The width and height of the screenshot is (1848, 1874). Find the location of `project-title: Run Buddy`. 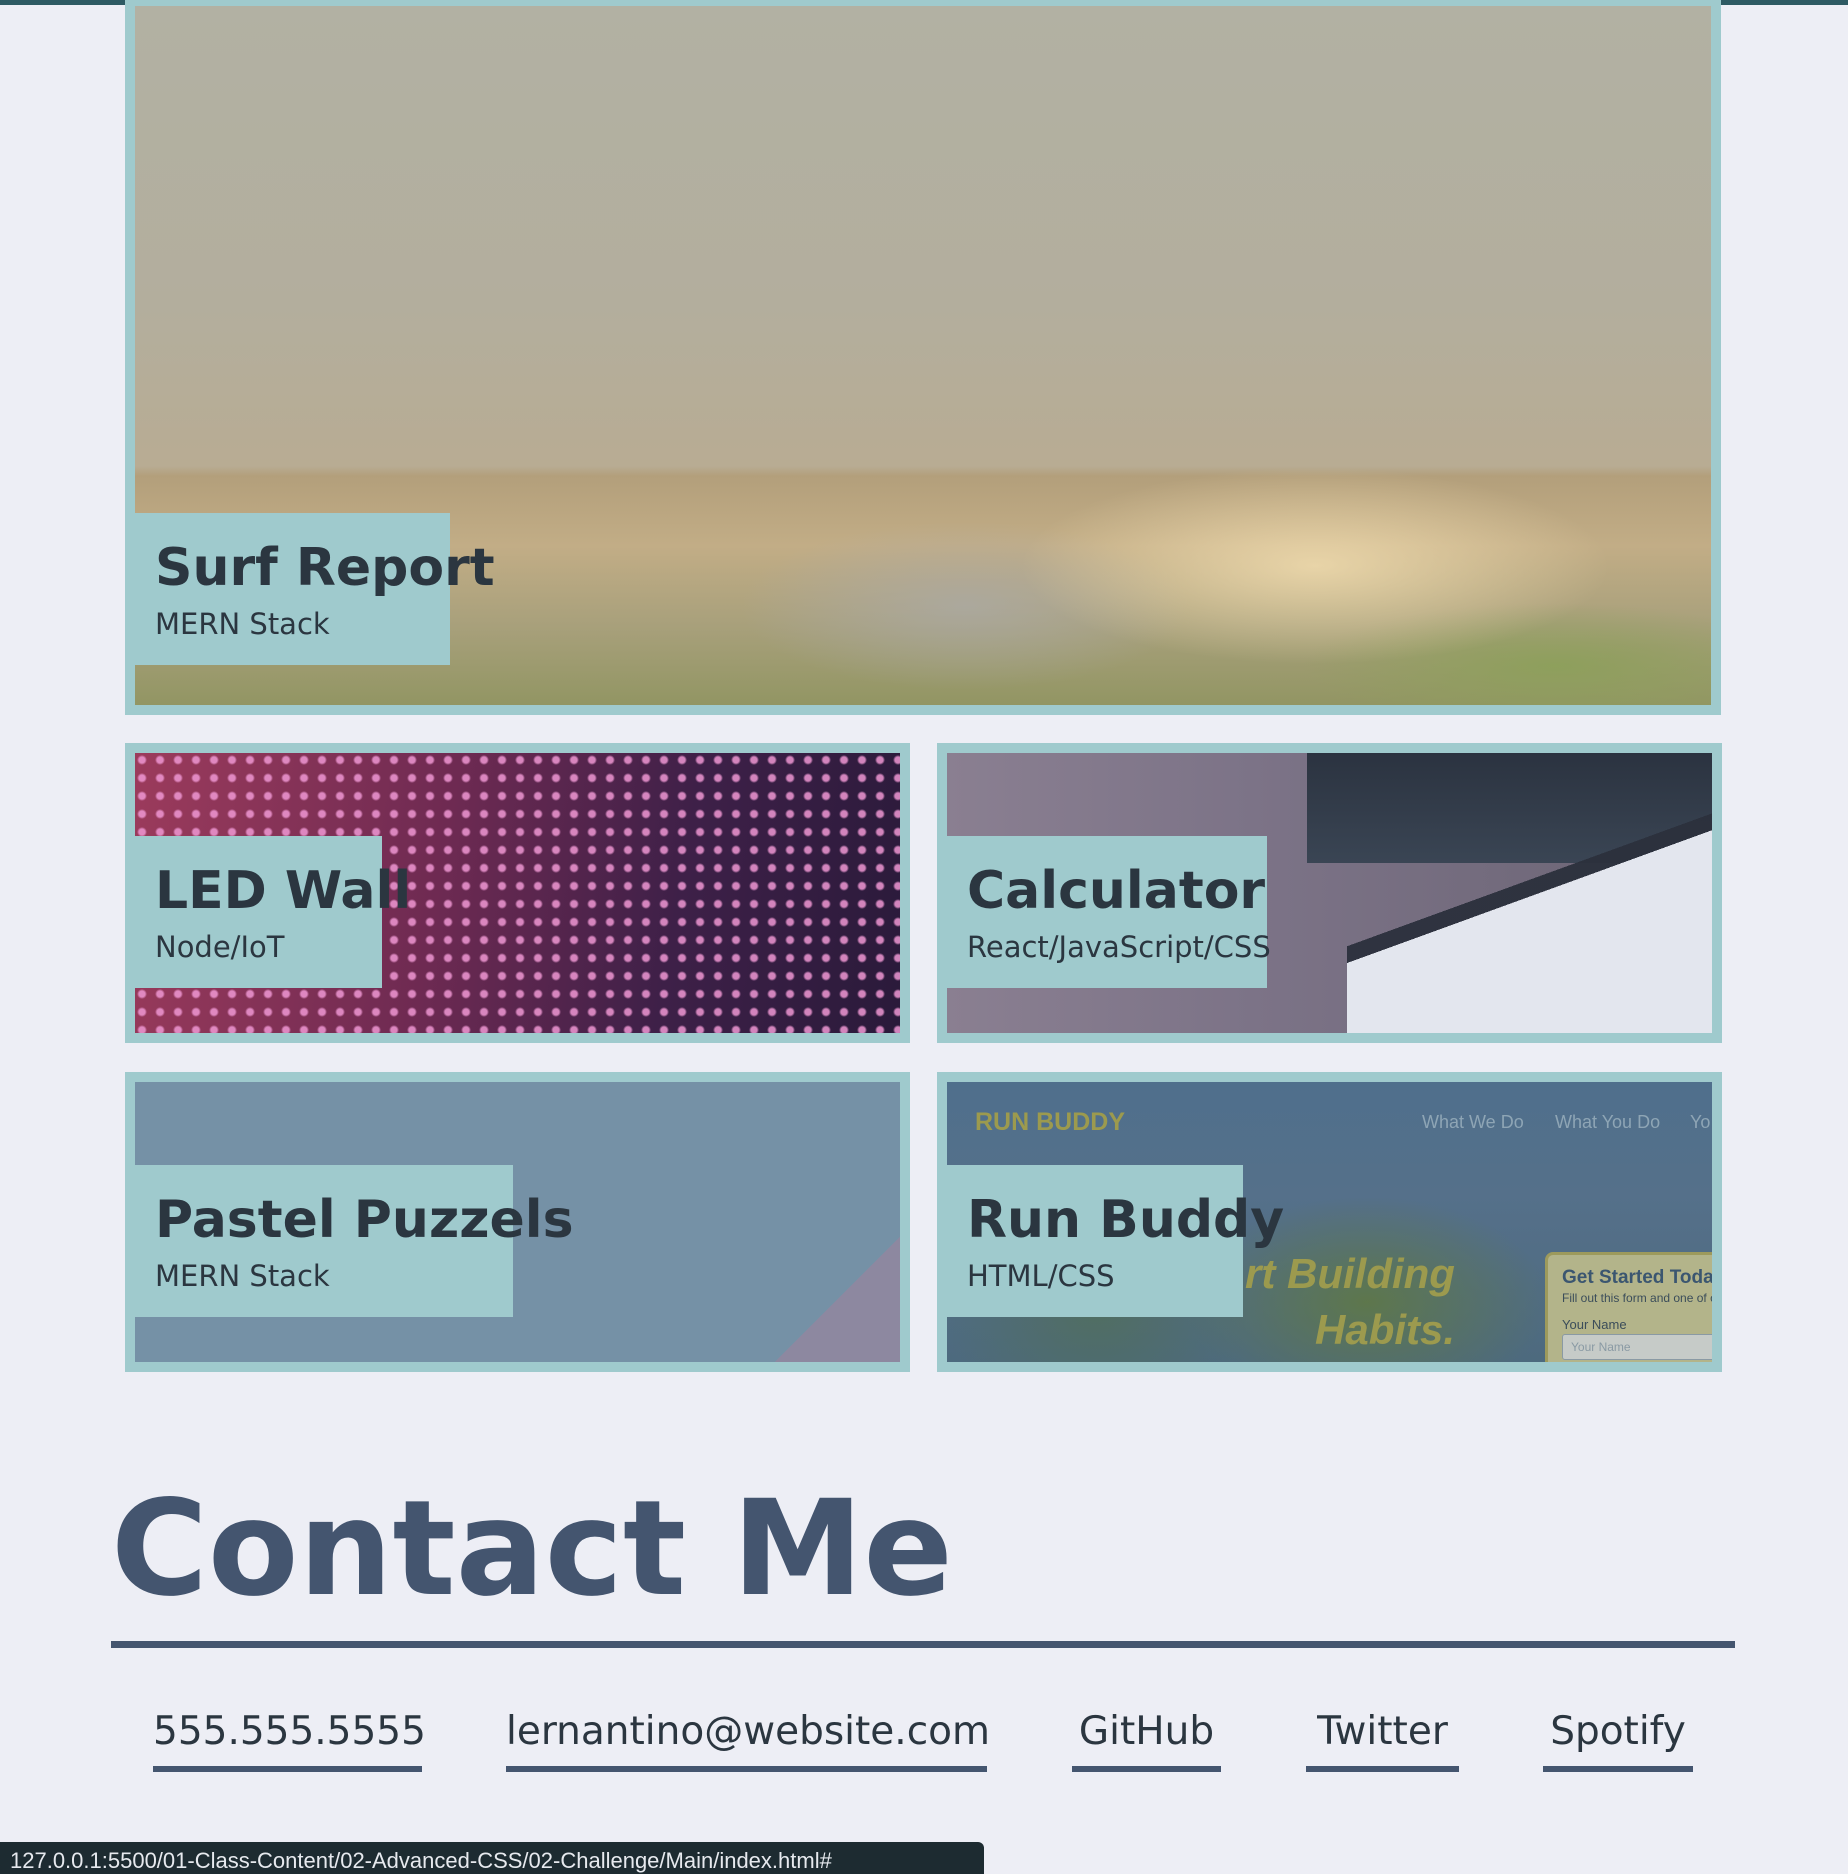

project-title: Run Buddy is located at coordinates (1126, 1220).